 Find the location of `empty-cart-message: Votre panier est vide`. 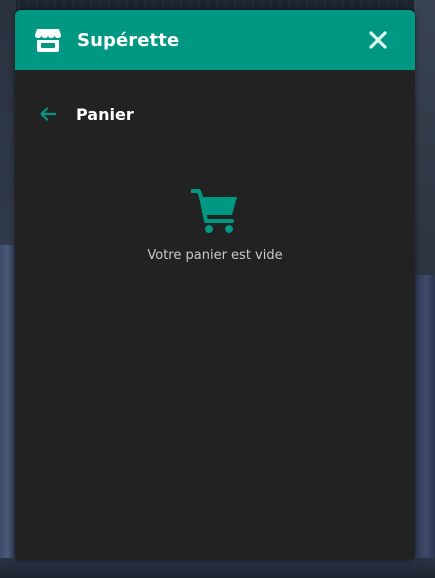

empty-cart-message: Votre panier est vide is located at coordinates (215, 255).